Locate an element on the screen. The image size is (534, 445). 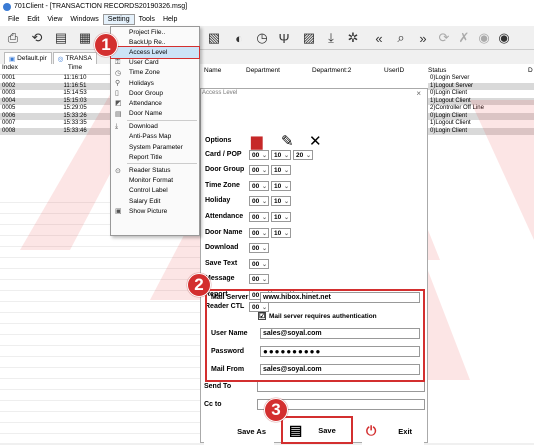
menu-item-attendance: ◩ Attendance is located at coordinates (155, 103).